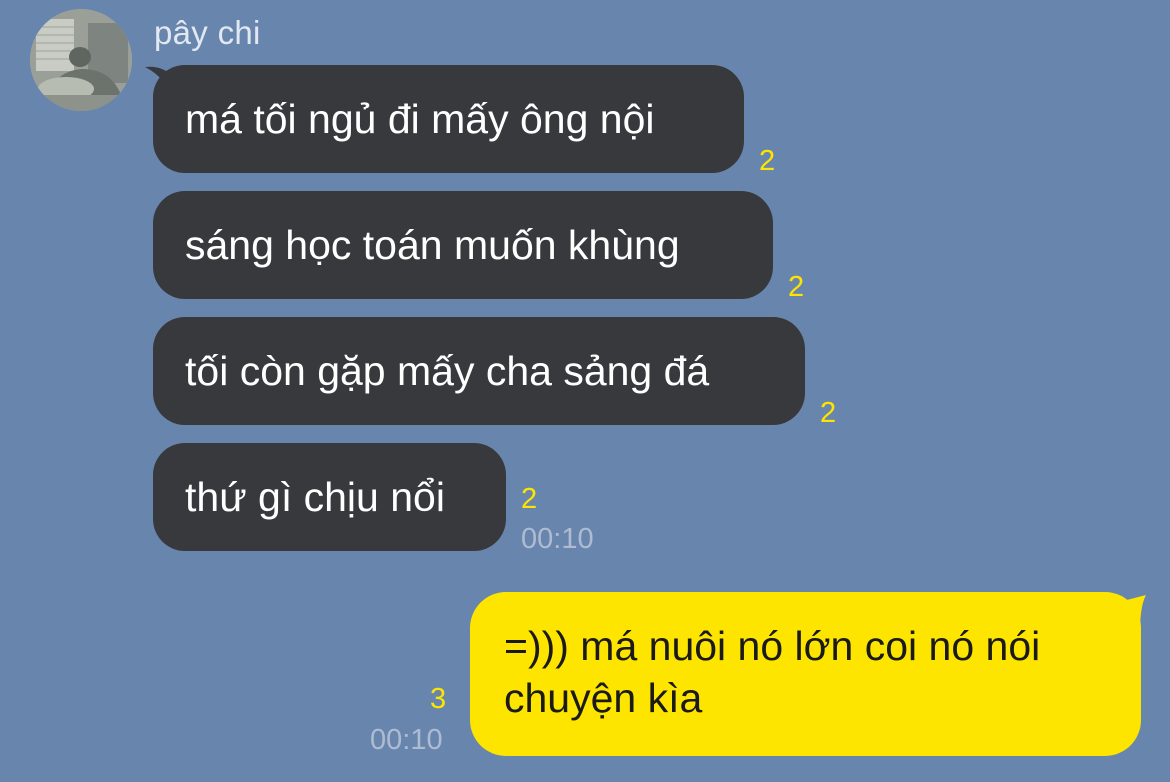 The height and width of the screenshot is (782, 1170). What do you see at coordinates (315, 497) in the screenshot?
I see `message-text: thứ gì chịu nổi` at bounding box center [315, 497].